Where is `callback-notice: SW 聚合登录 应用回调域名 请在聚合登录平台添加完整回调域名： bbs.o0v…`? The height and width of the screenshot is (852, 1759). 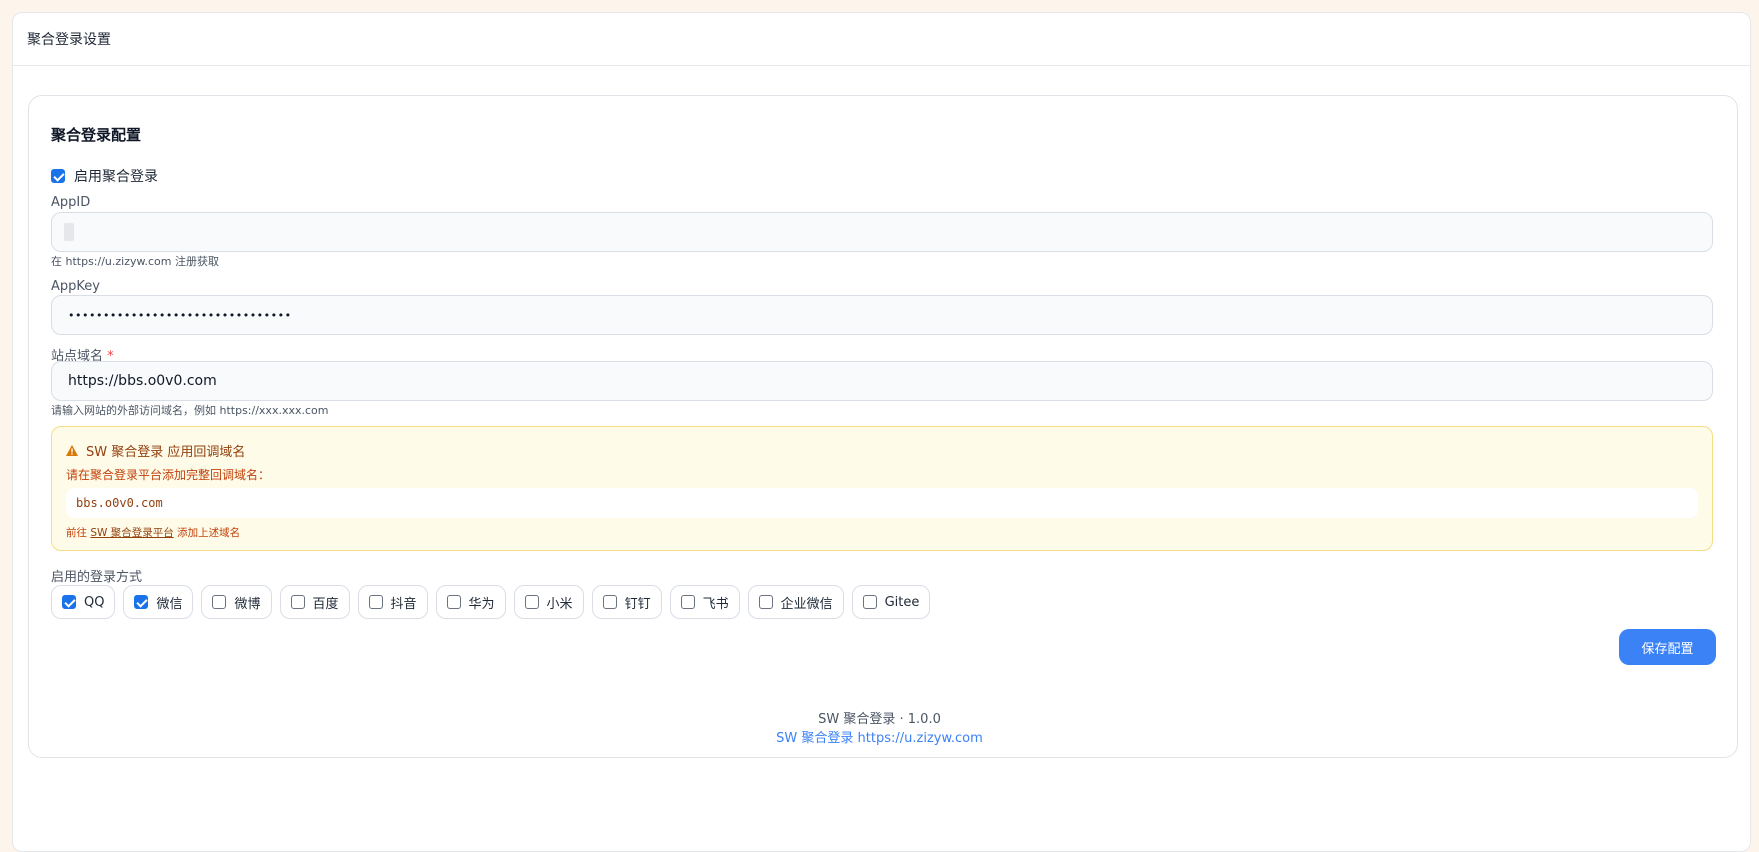
callback-notice: SW 聚合登录 应用回调域名 请在聚合登录平台添加完整回调域名： bbs.o0v… is located at coordinates (882, 488).